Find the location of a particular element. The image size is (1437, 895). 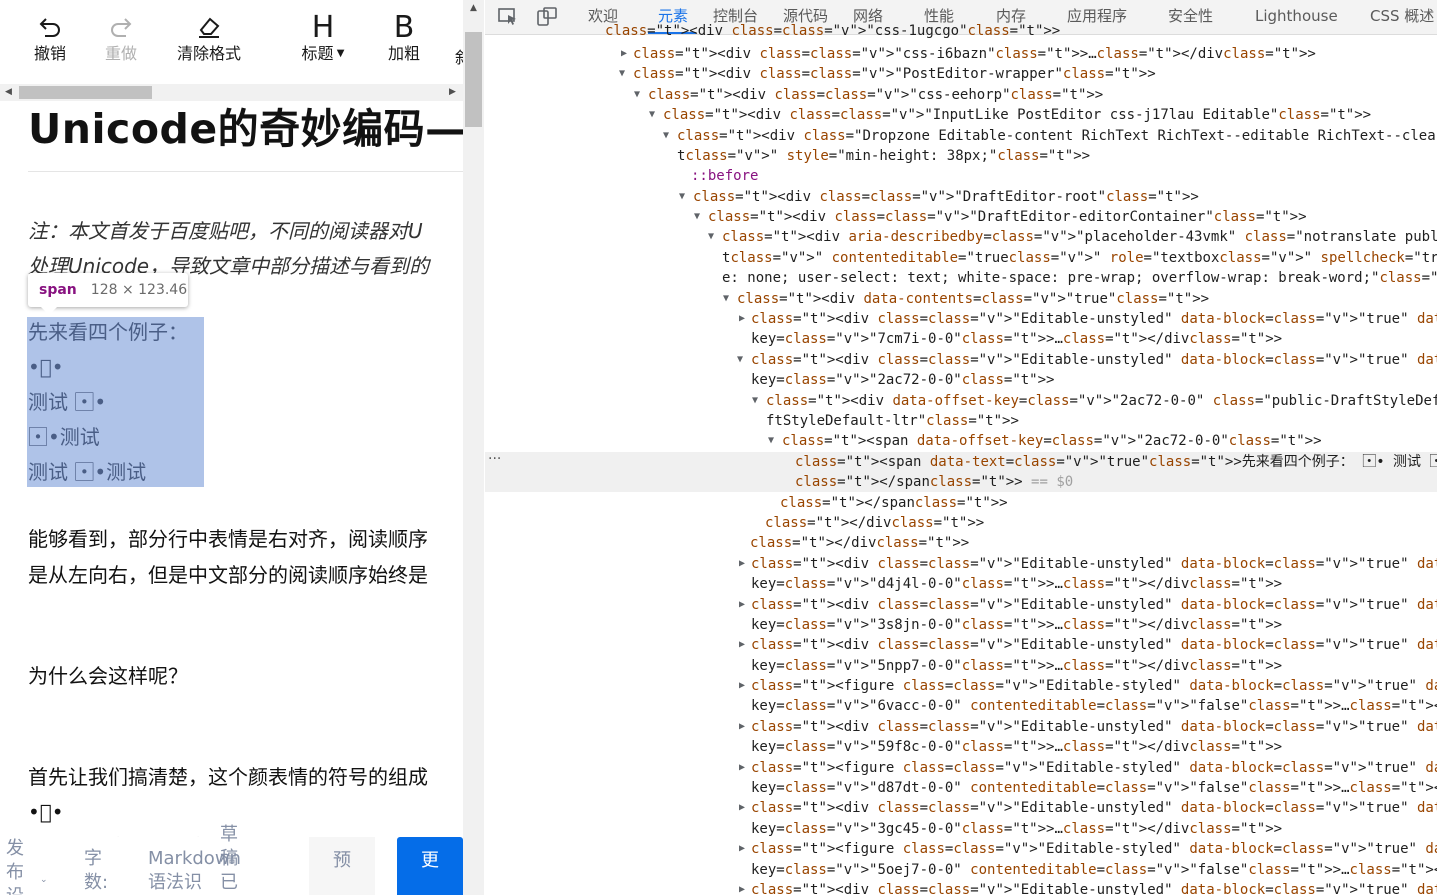

preview-button: 预 is located at coordinates (342, 866).